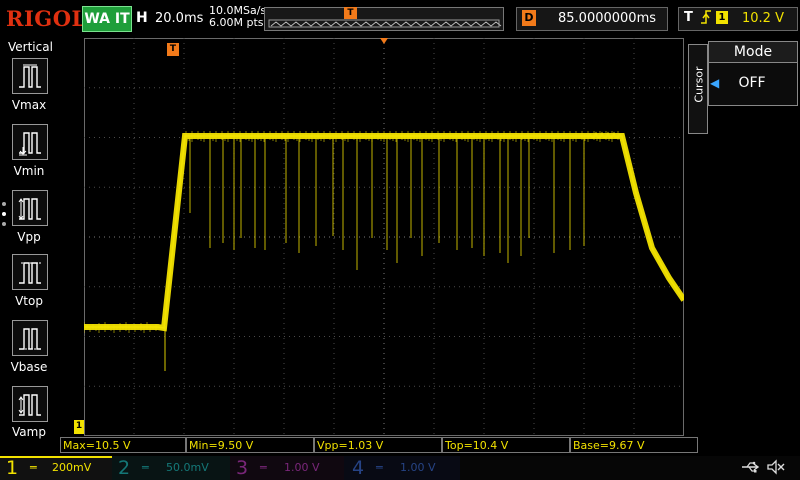  I want to click on channel1-scale: 200mV, so click(72, 467).